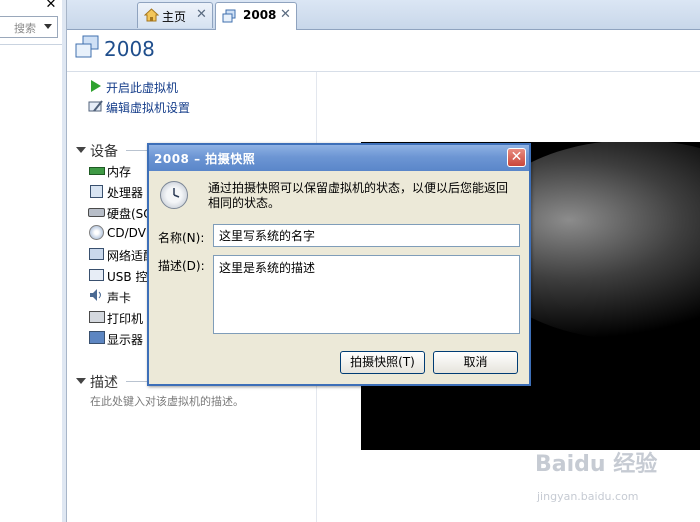  What do you see at coordinates (129, 213) in the screenshot?
I see `device-hard-disk: 硬盘(SC` at bounding box center [129, 213].